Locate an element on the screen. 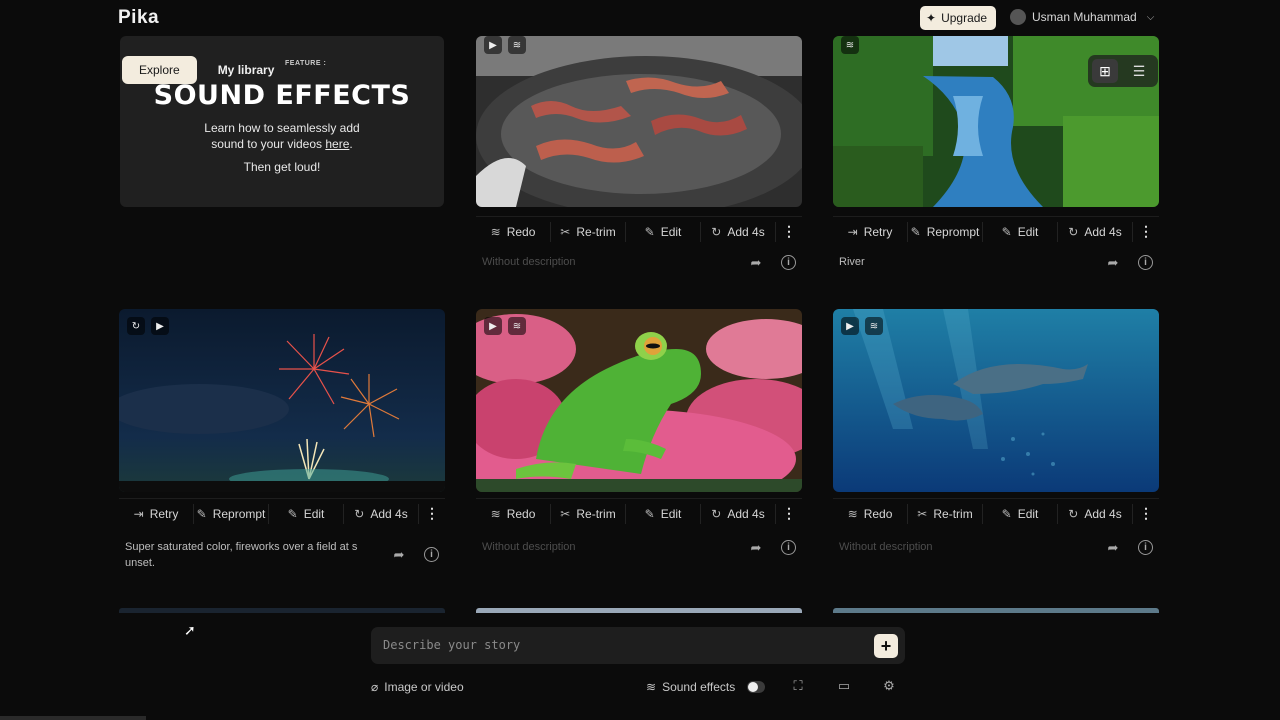 This screenshot has height=720, width=1280. story-input is located at coordinates (608, 645).